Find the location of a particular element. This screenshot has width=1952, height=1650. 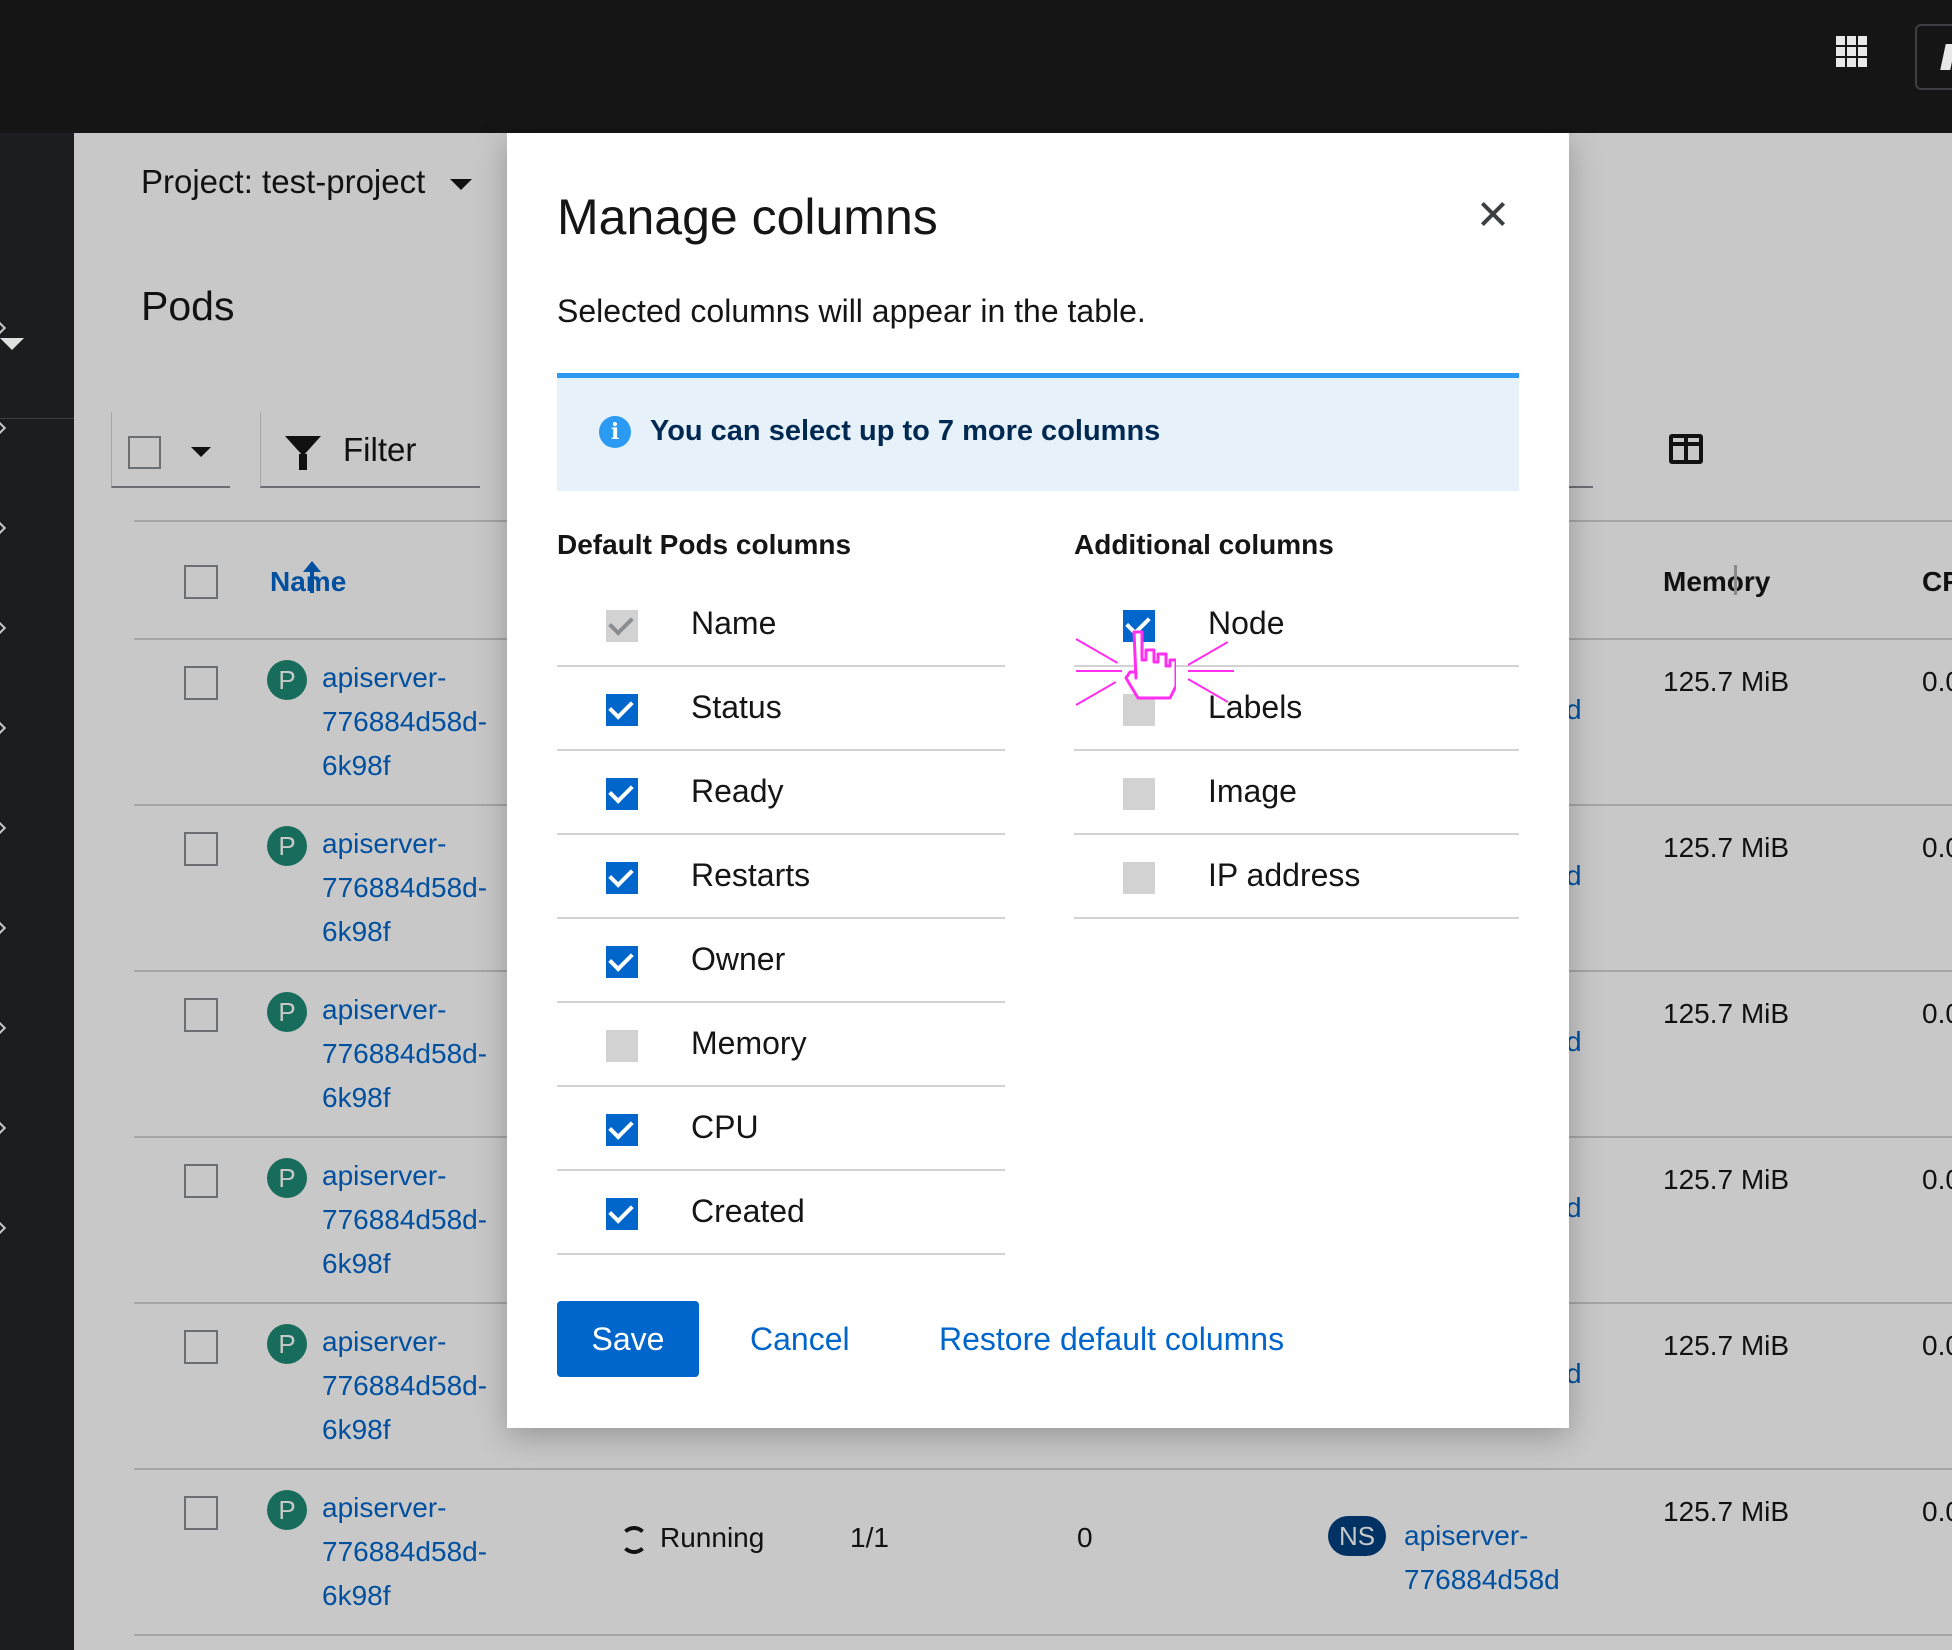

column-option-status: Status is located at coordinates (781, 709).